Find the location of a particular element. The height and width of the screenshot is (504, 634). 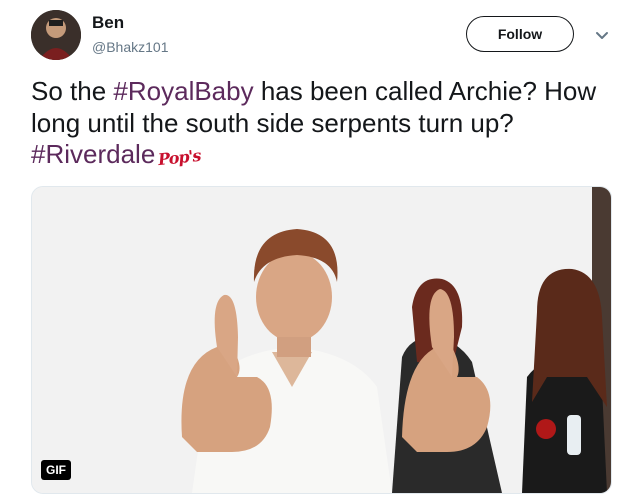

pops-emoji: Pop's is located at coordinates (179, 157).